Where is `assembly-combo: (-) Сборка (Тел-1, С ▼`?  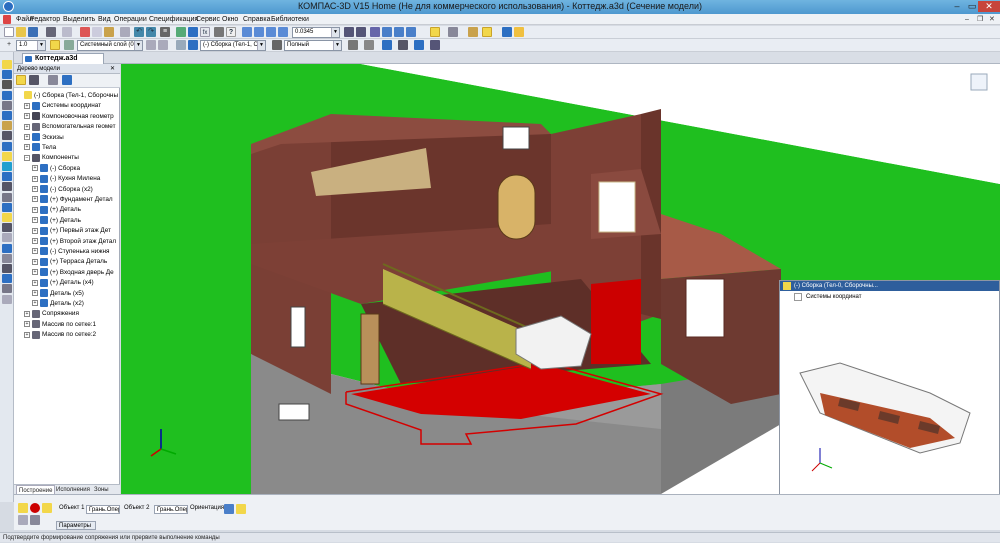
assembly-combo: (-) Сборка (Тел-1, С ▼ is located at coordinates (233, 45).